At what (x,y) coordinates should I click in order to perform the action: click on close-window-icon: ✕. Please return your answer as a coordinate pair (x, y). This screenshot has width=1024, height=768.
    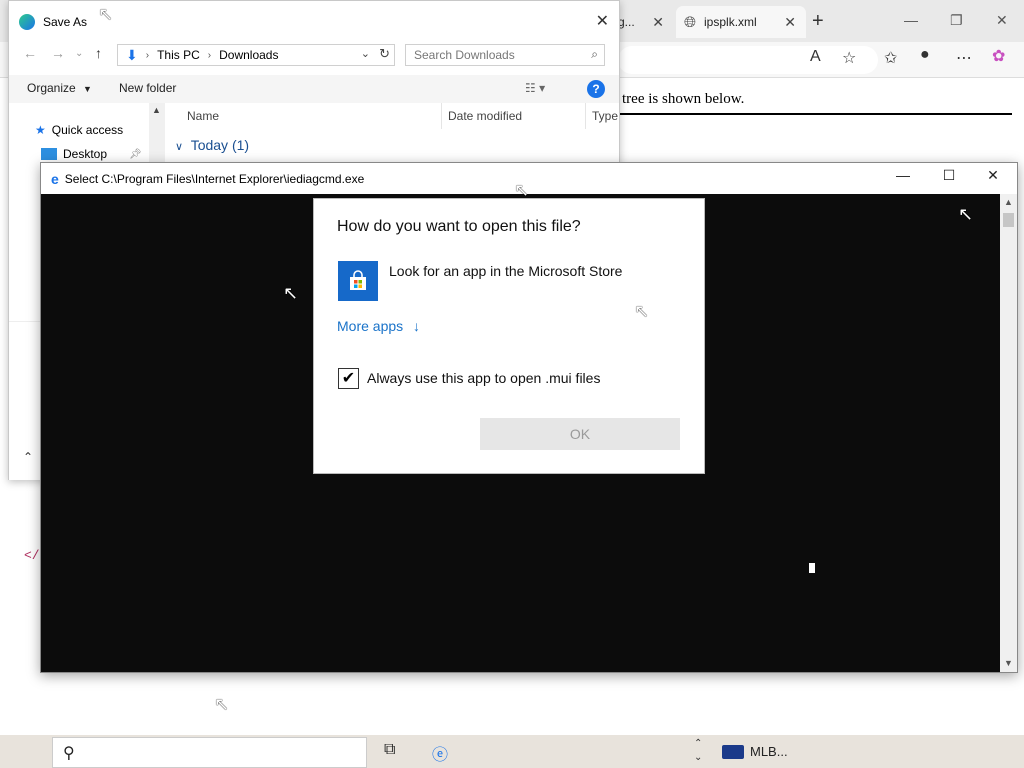
    Looking at the image, I should click on (1002, 20).